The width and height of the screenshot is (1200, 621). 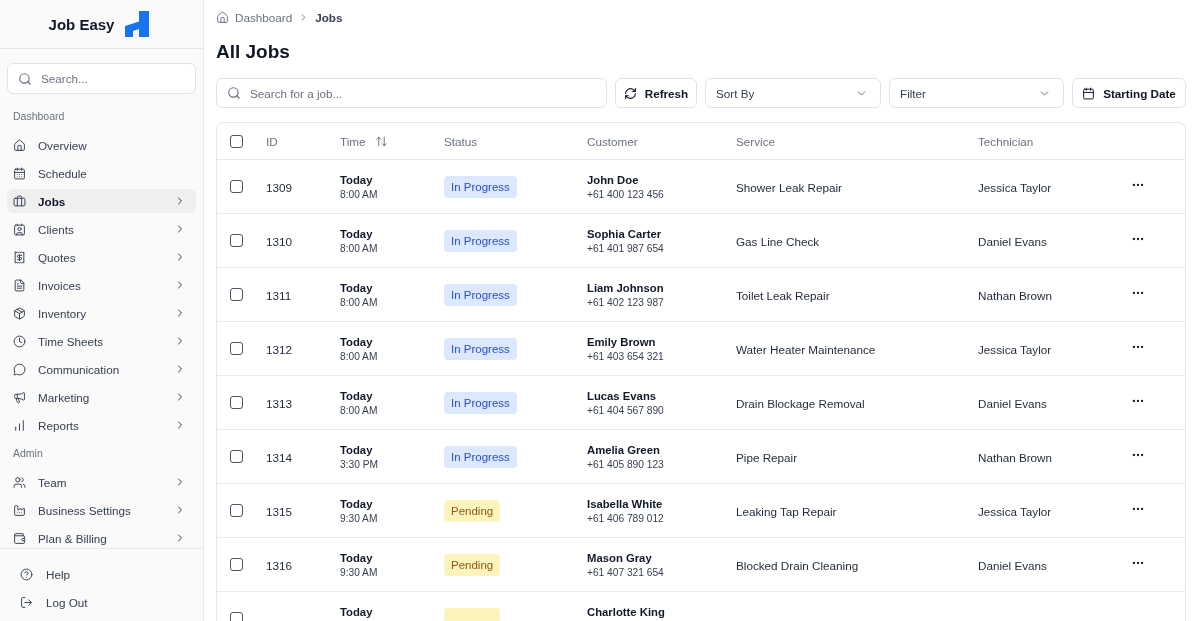 What do you see at coordinates (19, 285) in the screenshot?
I see `document-icon` at bounding box center [19, 285].